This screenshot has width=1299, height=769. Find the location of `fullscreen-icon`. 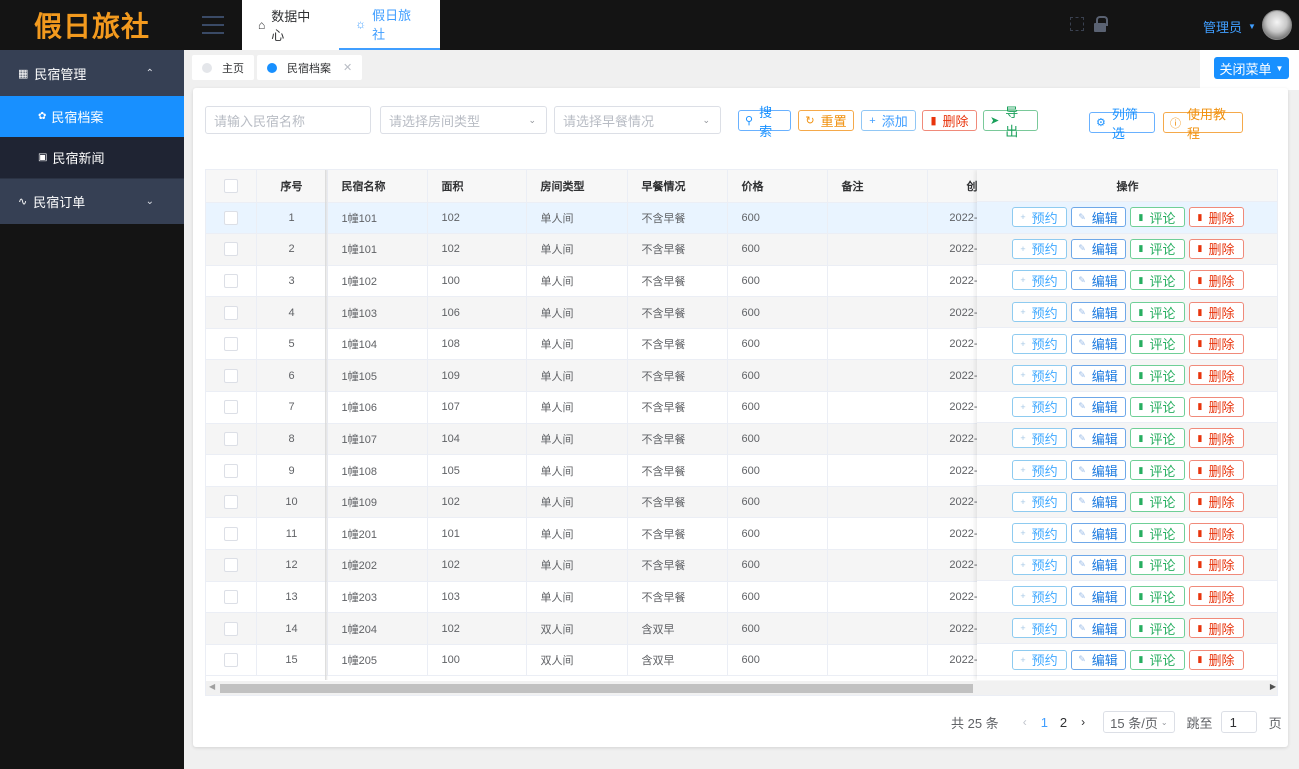

fullscreen-icon is located at coordinates (1077, 24).